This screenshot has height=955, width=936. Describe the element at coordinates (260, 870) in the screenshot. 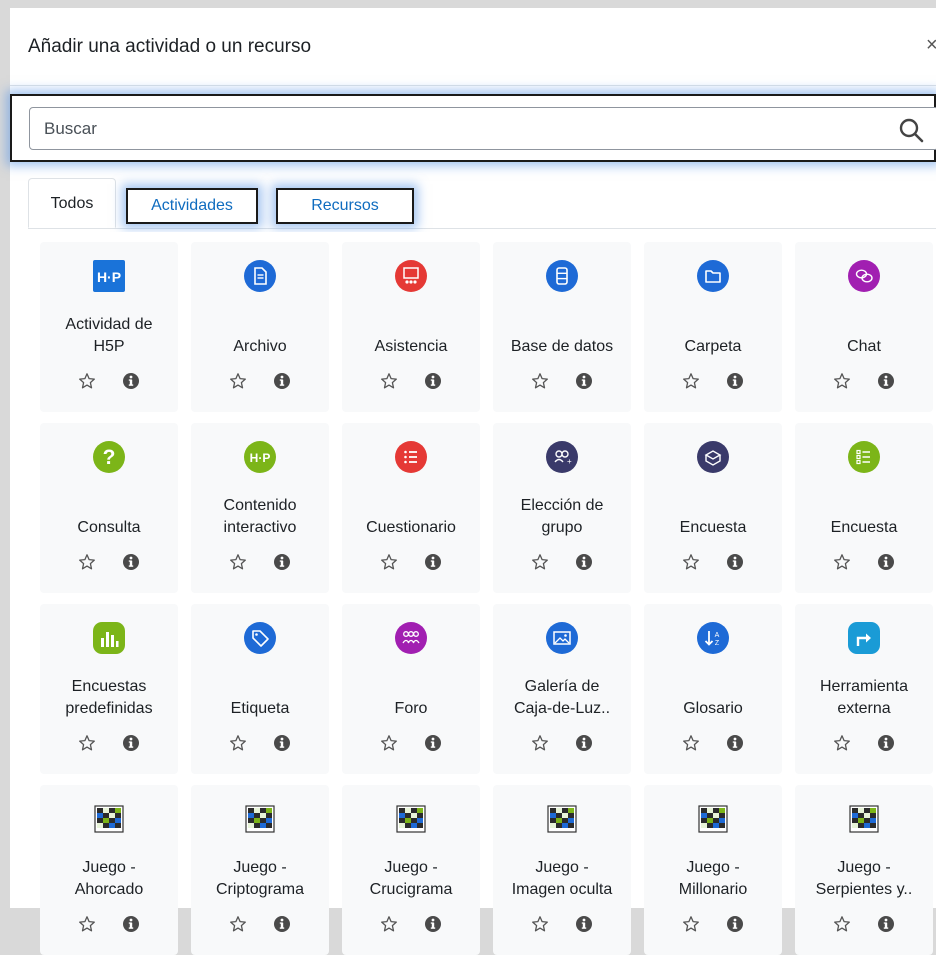

I see `activity-card: Juego - Criptograma` at that location.